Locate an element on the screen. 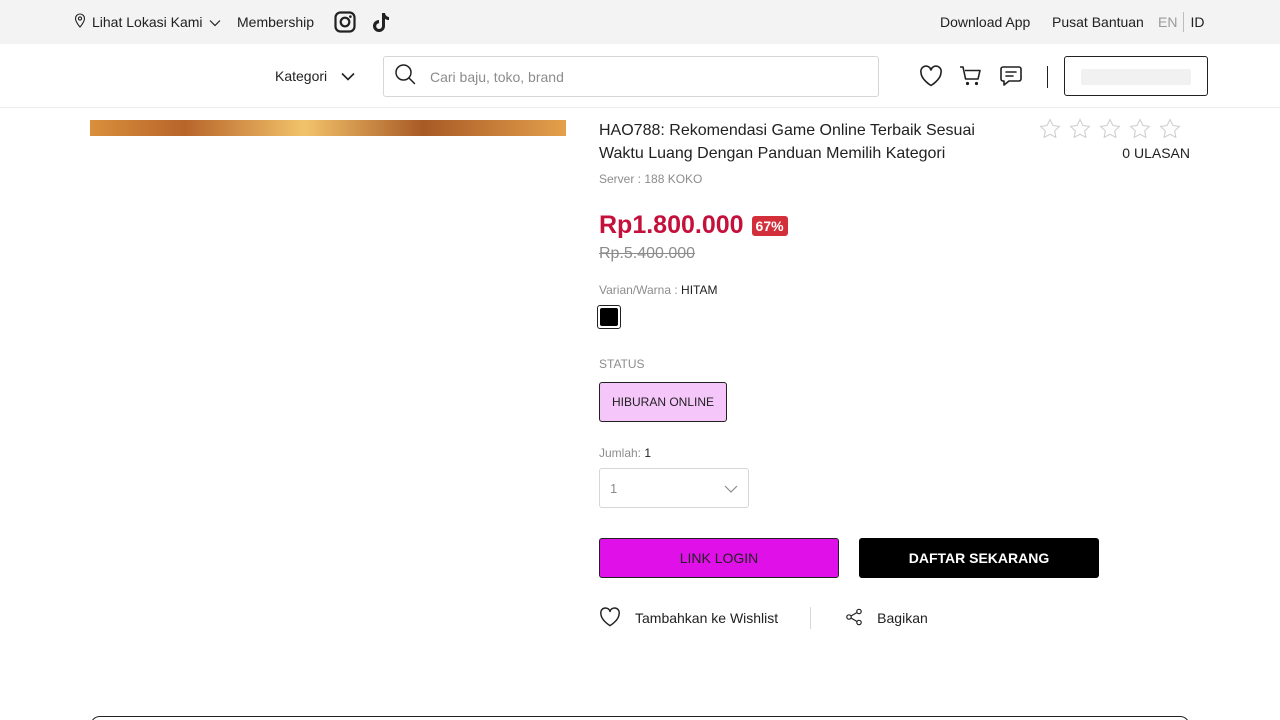 The width and height of the screenshot is (1280, 720). language-switcher: EN ID is located at coordinates (1181, 22).